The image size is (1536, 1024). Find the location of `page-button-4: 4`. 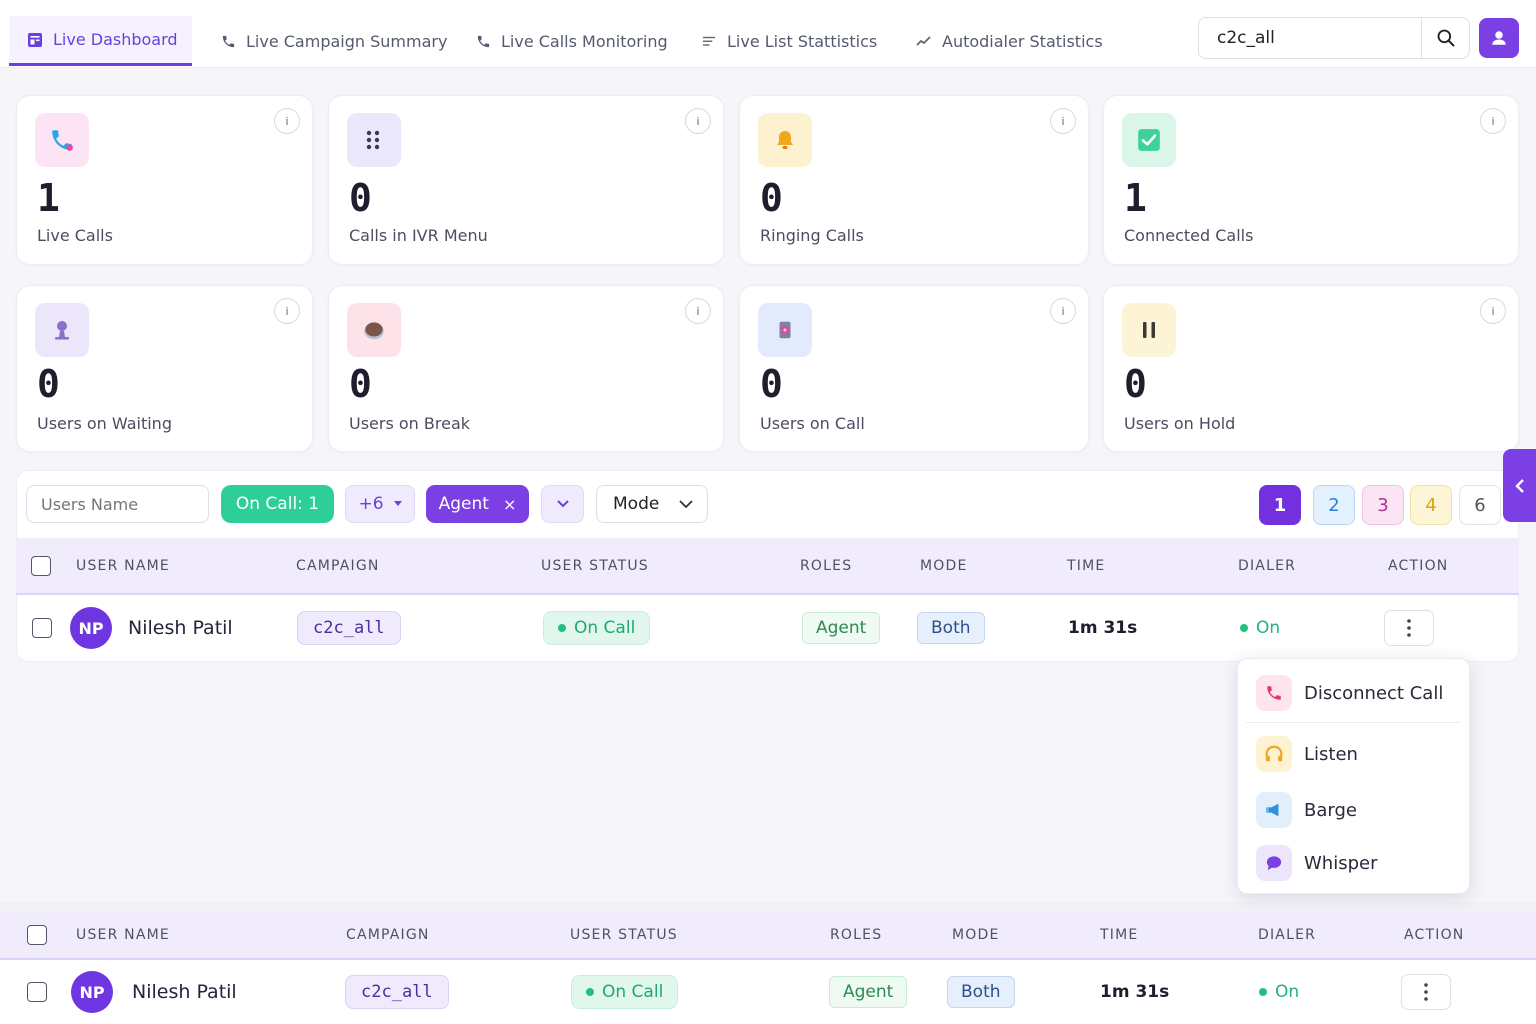

page-button-4: 4 is located at coordinates (1431, 505).